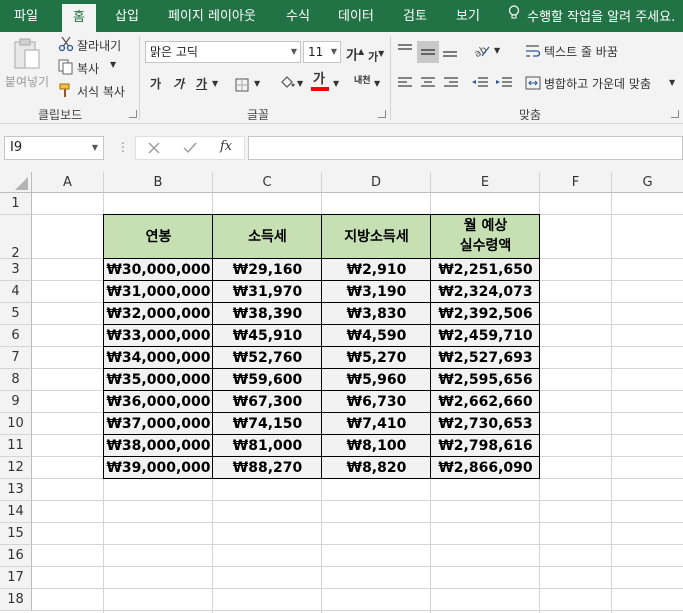 Image resolution: width=683 pixels, height=613 pixels. Describe the element at coordinates (267, 402) in the screenshot. I see `table-data-cell: ₩67,300` at that location.